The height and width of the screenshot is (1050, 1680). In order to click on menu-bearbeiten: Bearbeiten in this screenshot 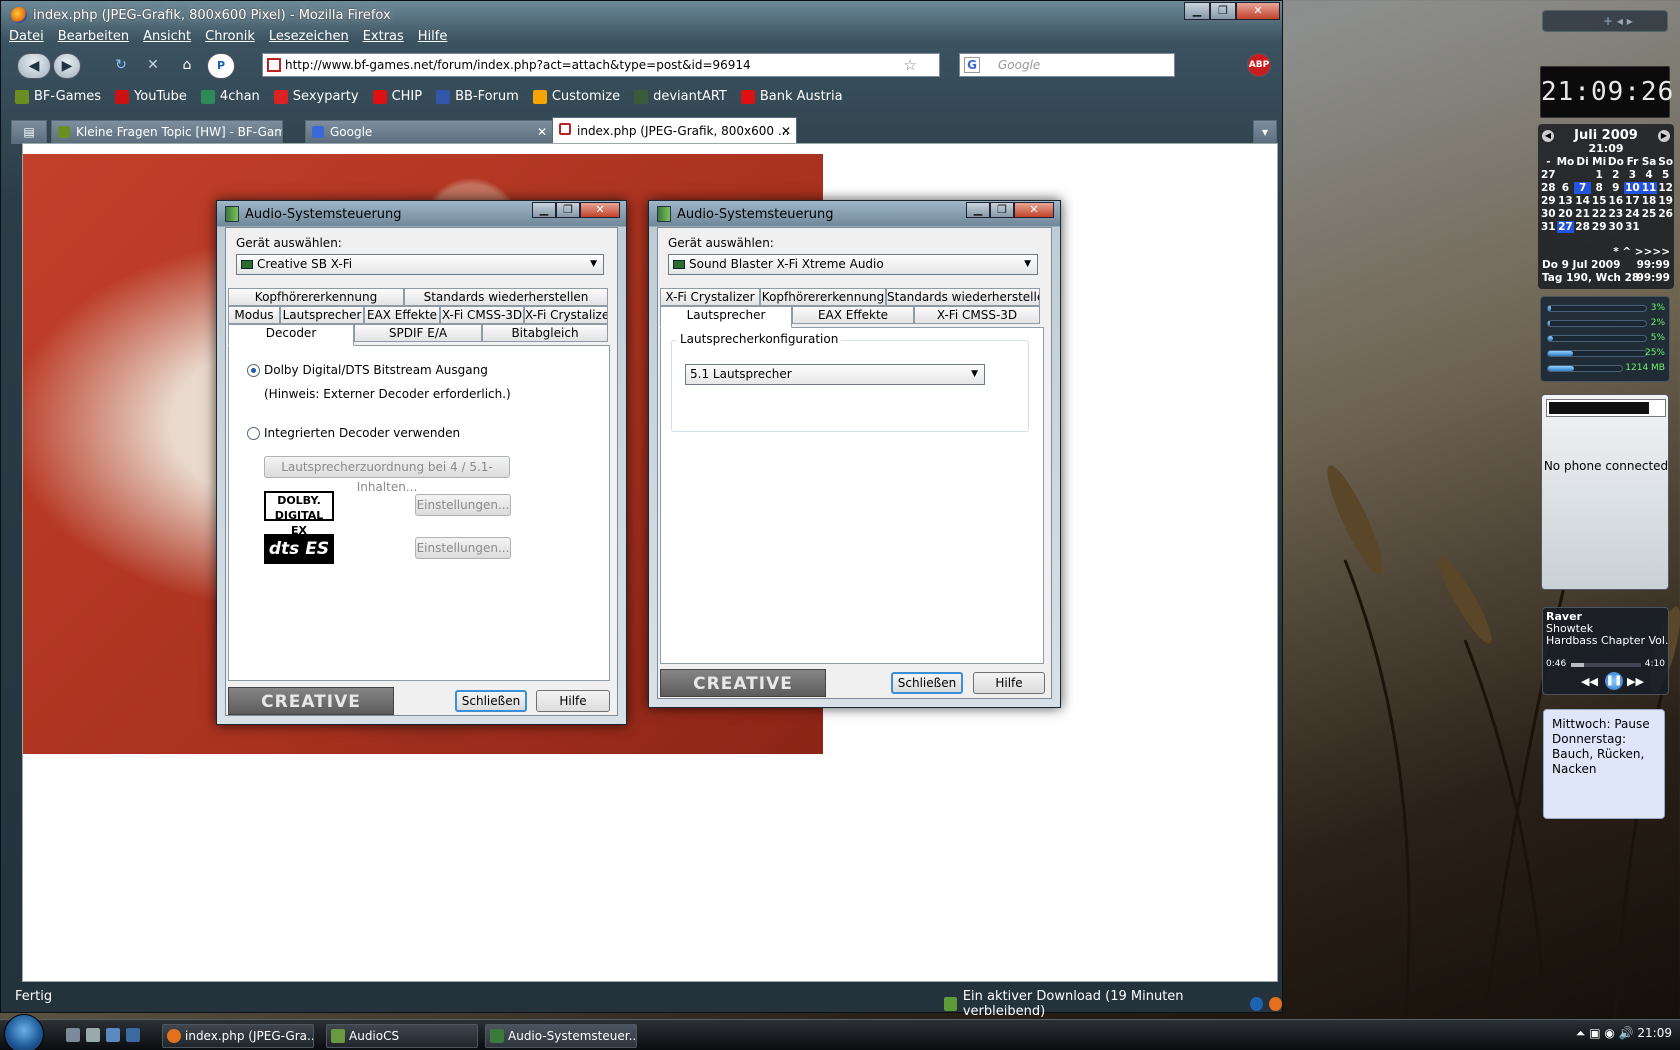, I will do `click(93, 36)`.